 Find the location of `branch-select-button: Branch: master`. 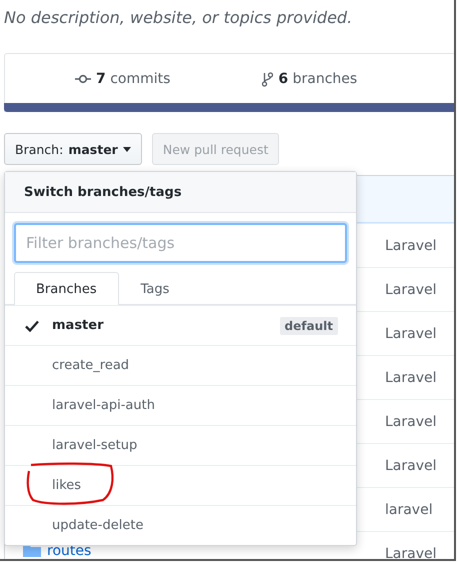

branch-select-button: Branch: master is located at coordinates (73, 149).